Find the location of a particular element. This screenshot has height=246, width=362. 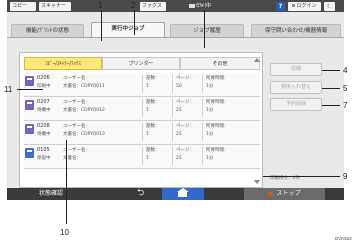

job-id: 0206 is located at coordinates (43, 78).